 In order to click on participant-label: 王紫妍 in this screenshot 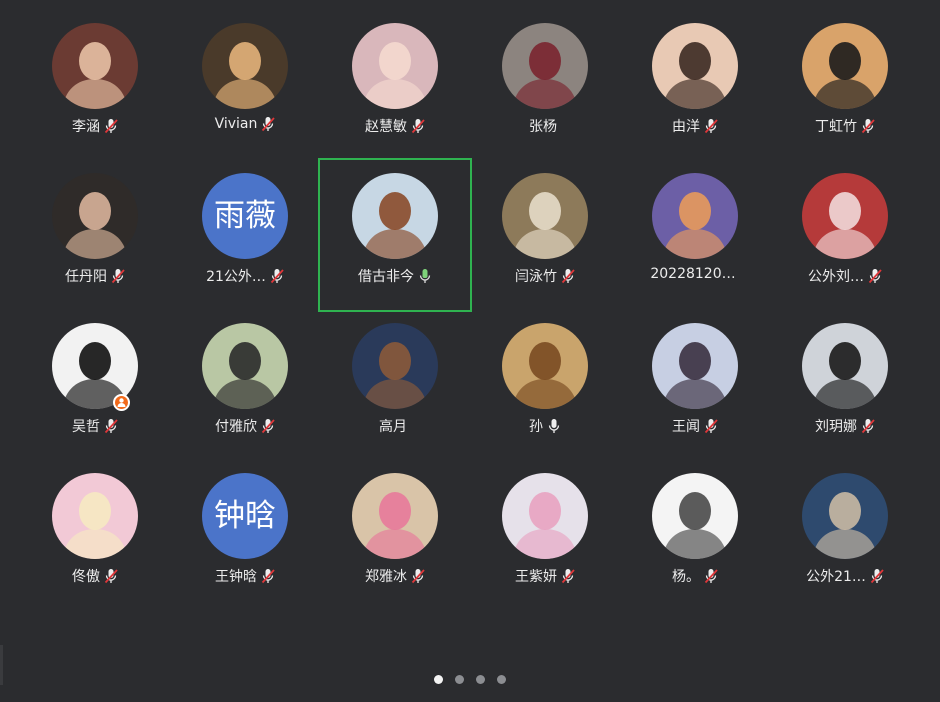, I will do `click(545, 576)`.